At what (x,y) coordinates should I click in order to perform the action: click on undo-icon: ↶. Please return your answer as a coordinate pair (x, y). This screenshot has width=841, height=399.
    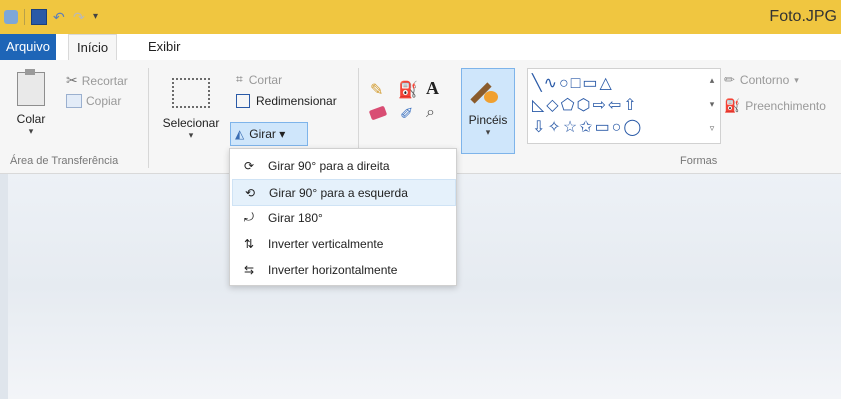
    Looking at the image, I should click on (60, 17).